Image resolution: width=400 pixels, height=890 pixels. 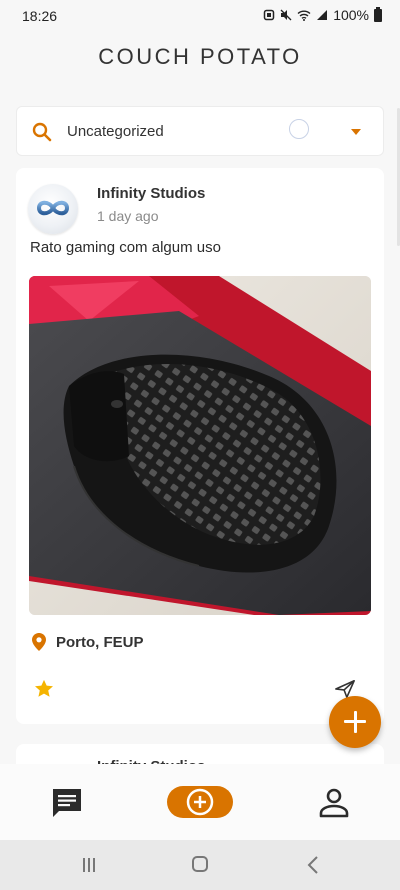 What do you see at coordinates (42, 132) in the screenshot?
I see `search-icon` at bounding box center [42, 132].